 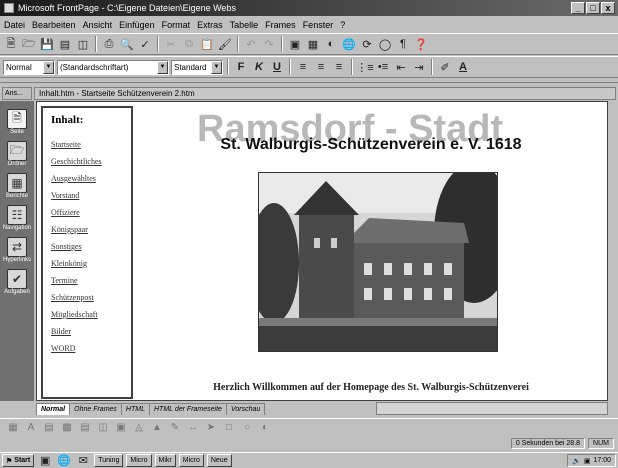 What do you see at coordinates (339, 67) in the screenshot?
I see `align-right-icon: ≡` at bounding box center [339, 67].